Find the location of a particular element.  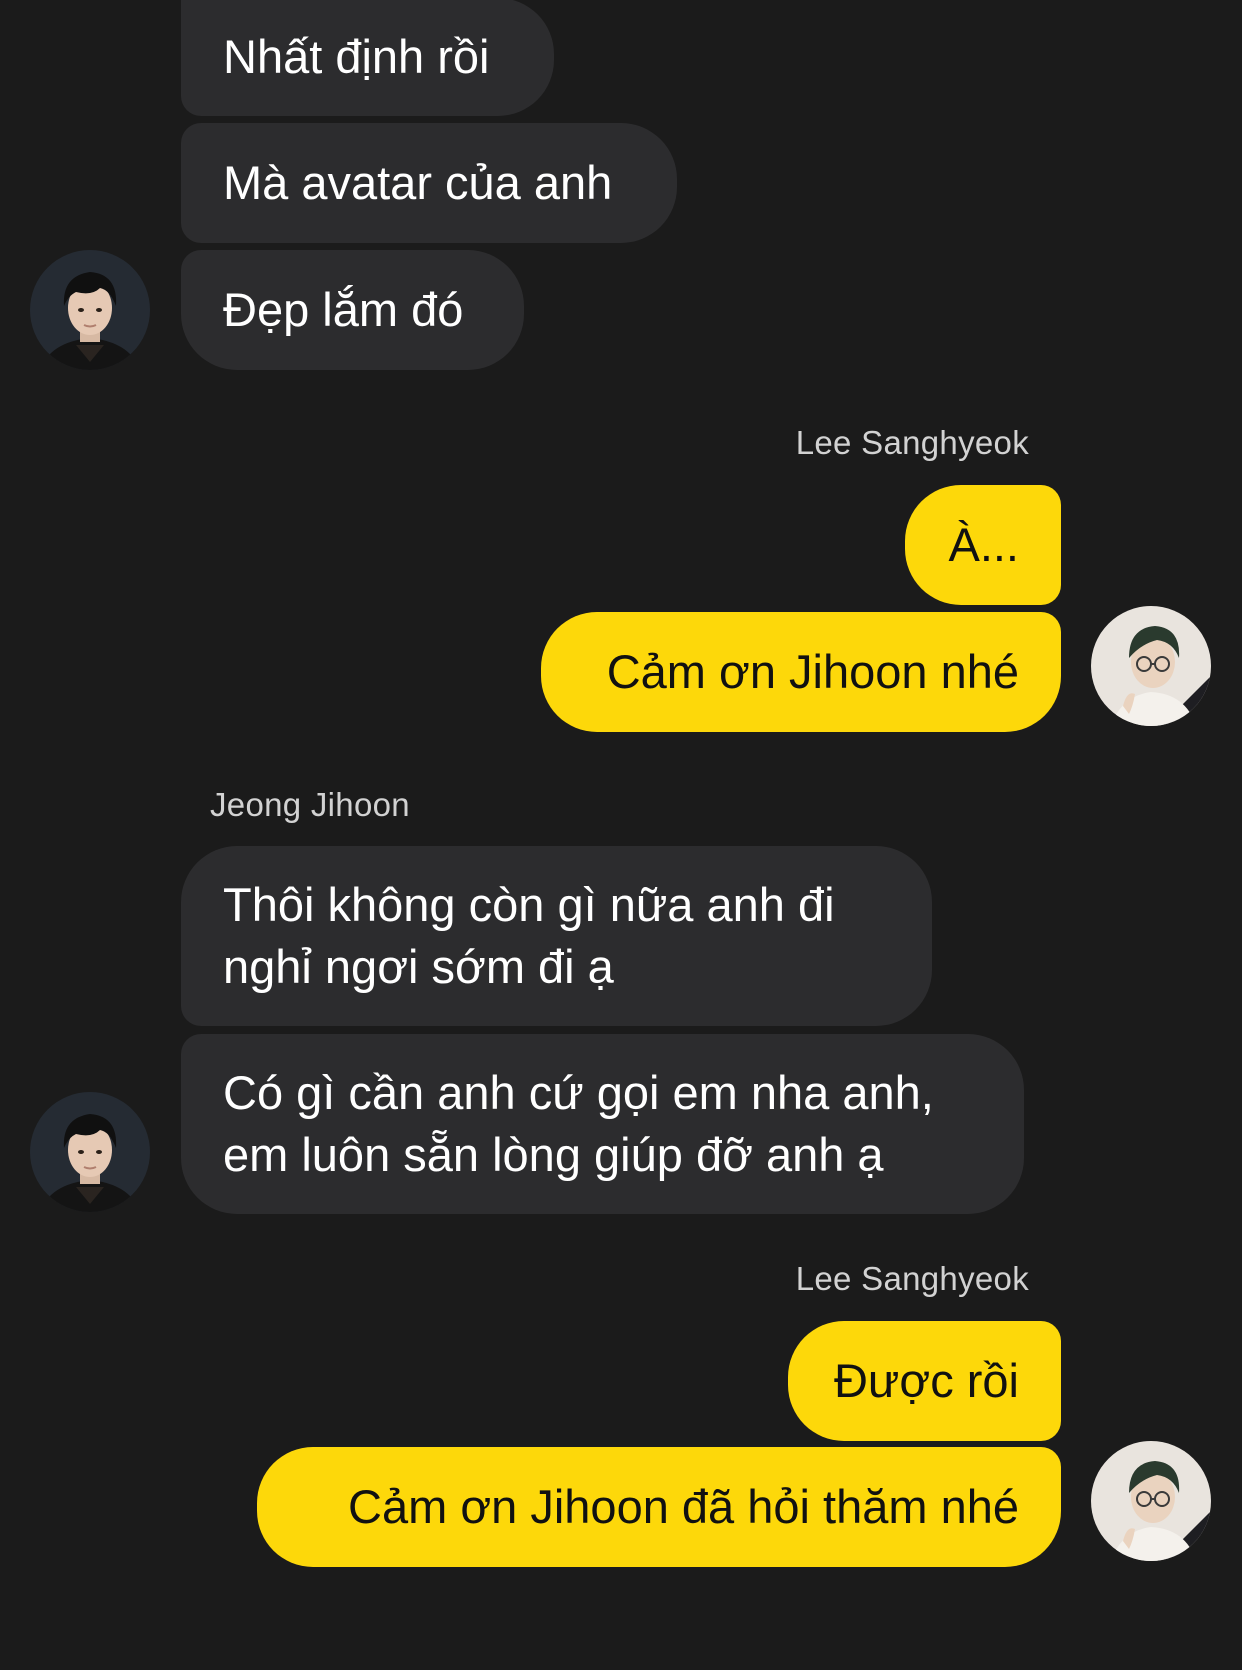

sender-name: Jeong Jihoon is located at coordinates (310, 804).